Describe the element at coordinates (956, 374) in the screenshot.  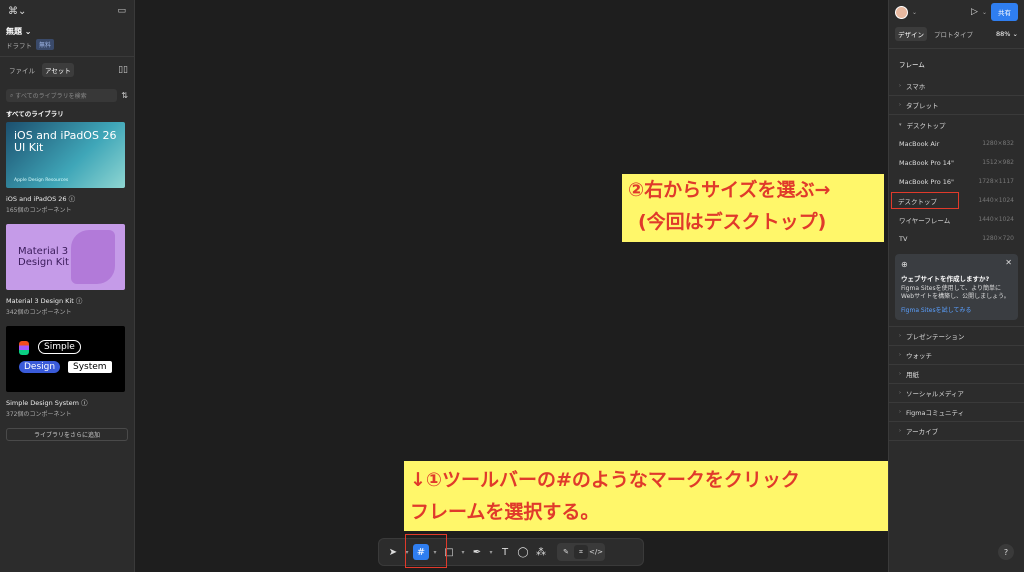
I see `group-paper: › 用紙` at that location.